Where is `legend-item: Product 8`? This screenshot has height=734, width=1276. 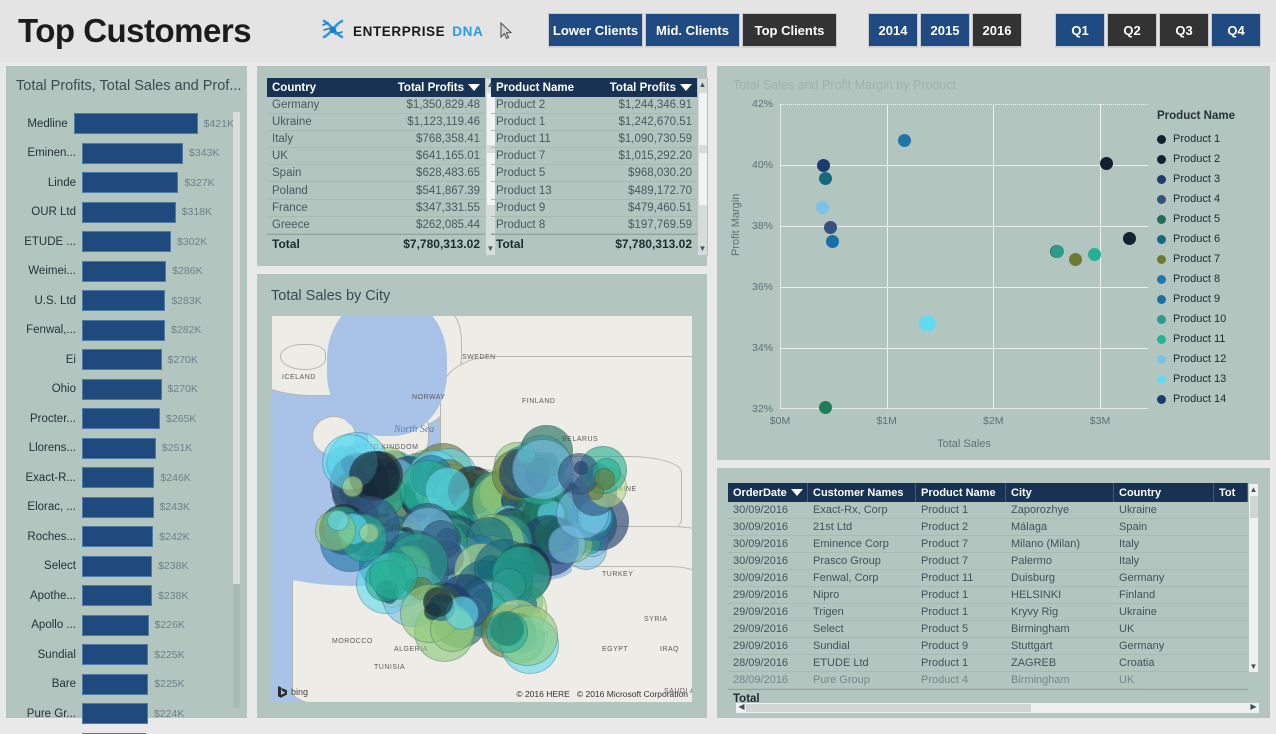
legend-item: Product 8 is located at coordinates (1211, 279).